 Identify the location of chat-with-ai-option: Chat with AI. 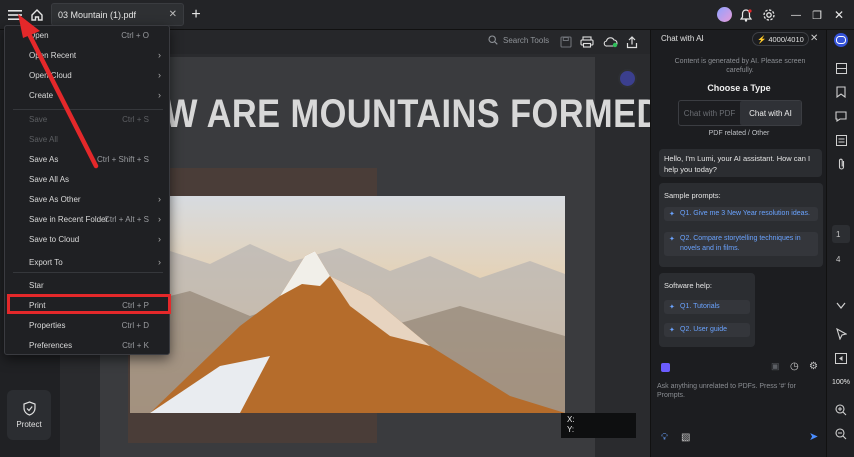
(770, 113).